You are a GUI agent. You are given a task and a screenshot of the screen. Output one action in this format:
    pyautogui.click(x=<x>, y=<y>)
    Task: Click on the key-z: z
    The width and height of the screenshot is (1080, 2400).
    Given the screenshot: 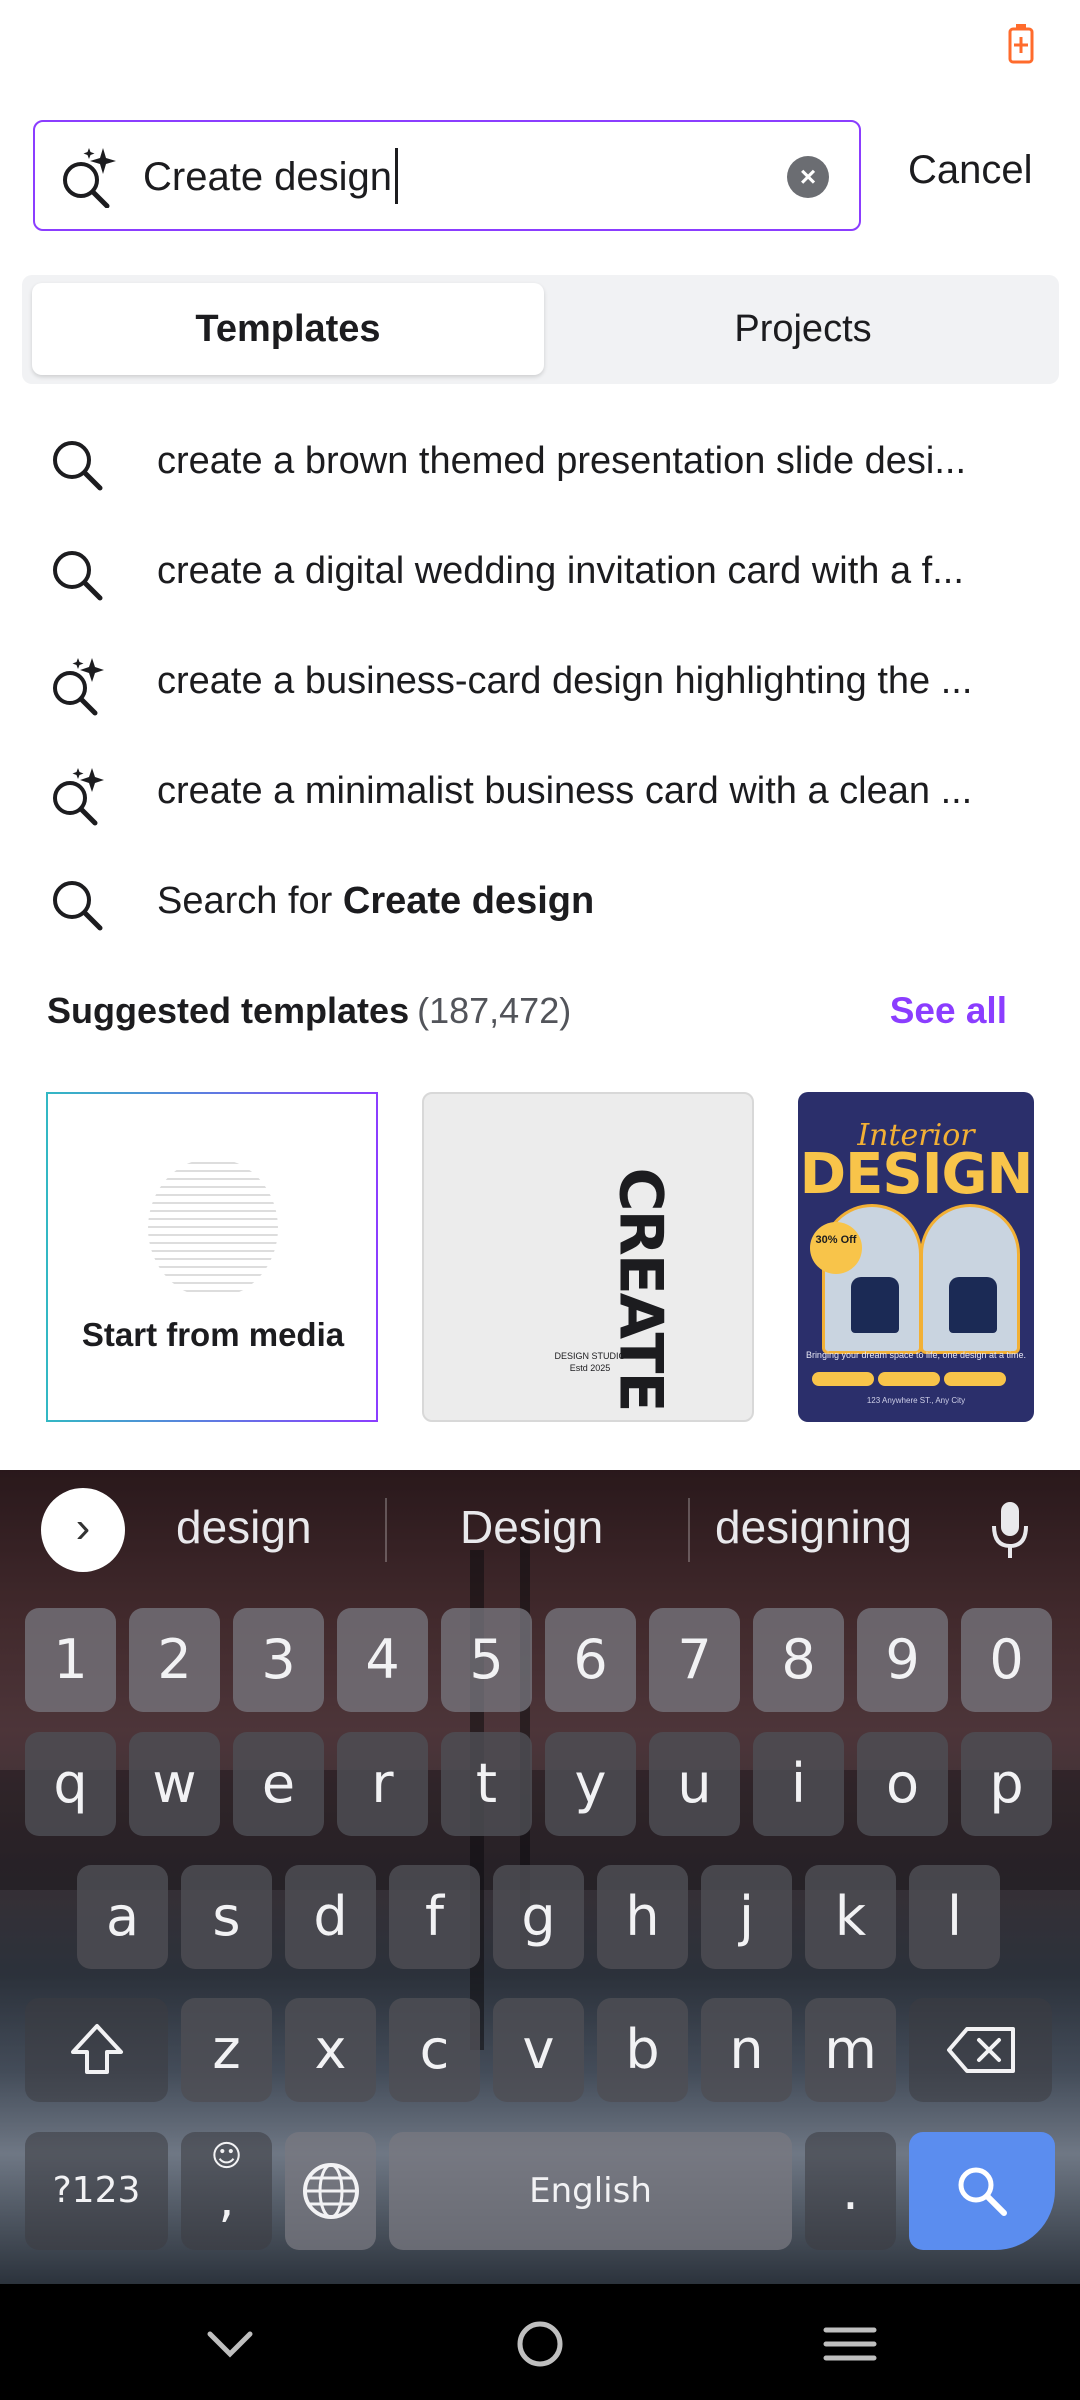 What is the action you would take?
    pyautogui.click(x=226, y=2050)
    